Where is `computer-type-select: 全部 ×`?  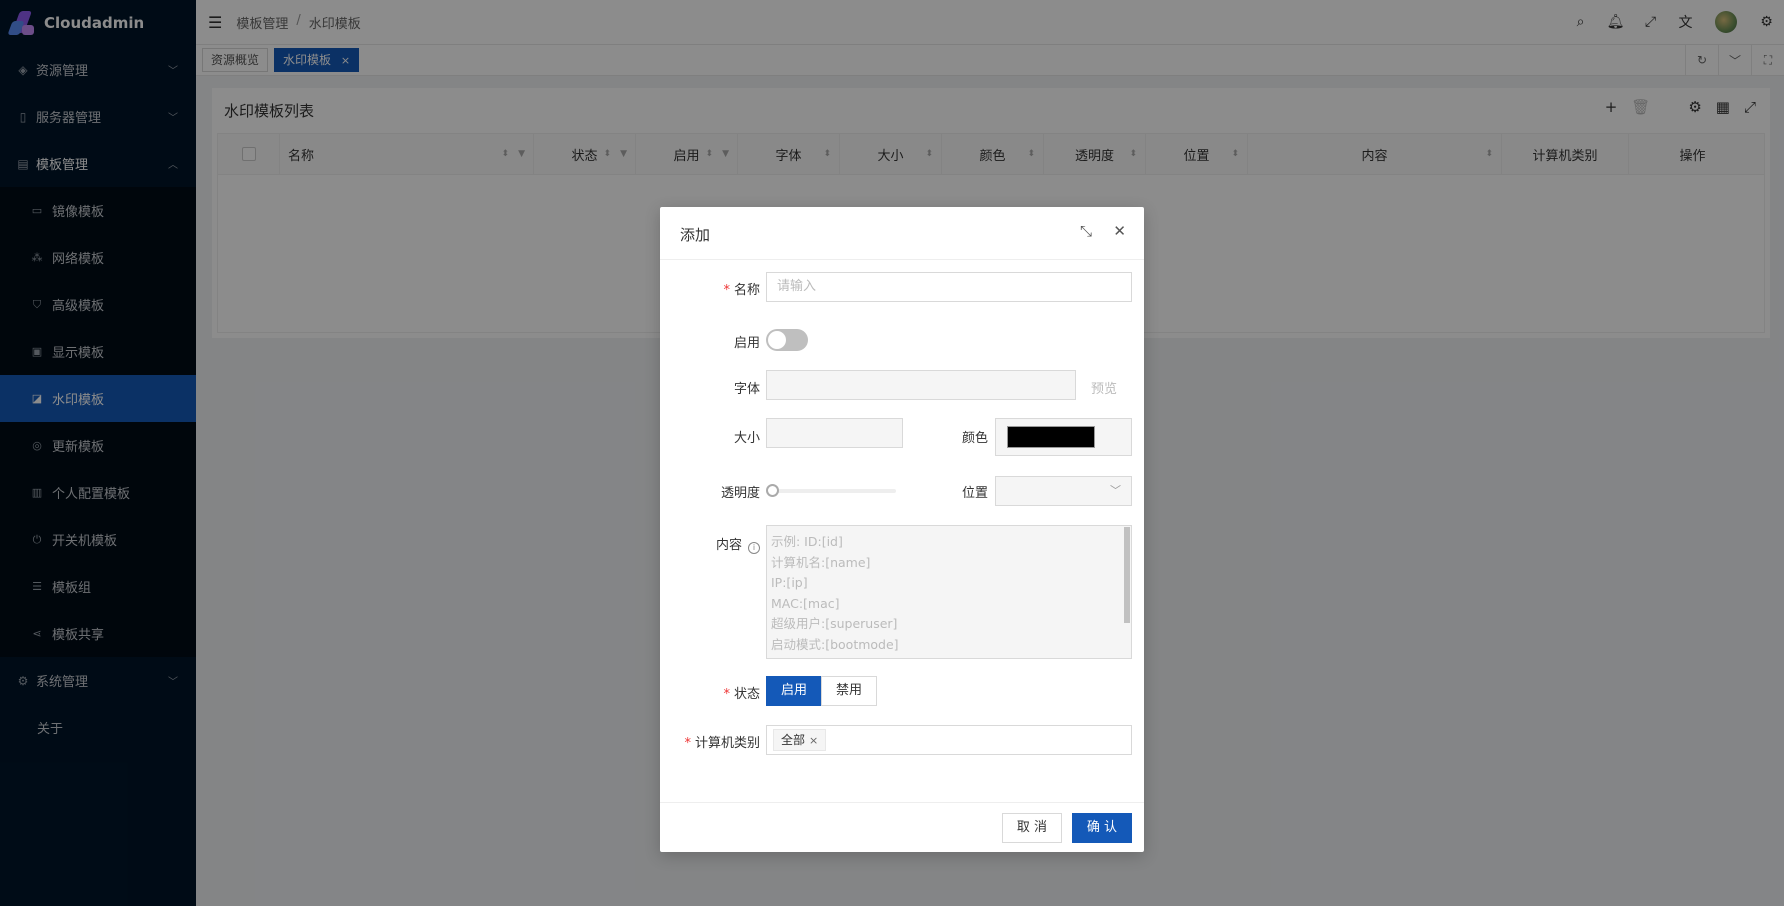
computer-type-select: 全部 × is located at coordinates (949, 740).